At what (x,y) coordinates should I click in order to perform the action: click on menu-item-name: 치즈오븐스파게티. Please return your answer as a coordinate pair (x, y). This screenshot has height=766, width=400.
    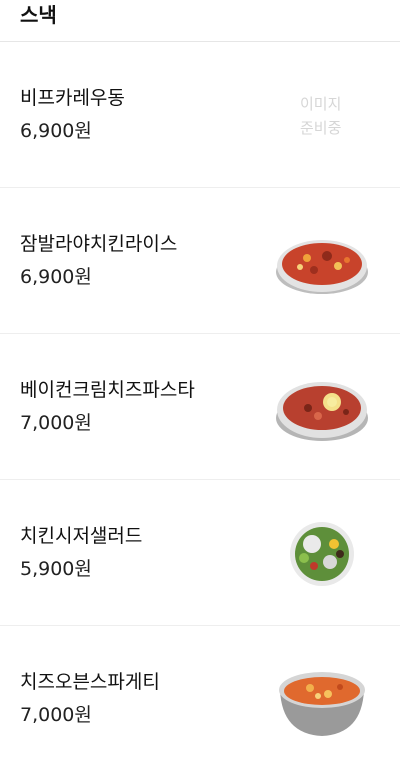
    Looking at the image, I should click on (90, 682).